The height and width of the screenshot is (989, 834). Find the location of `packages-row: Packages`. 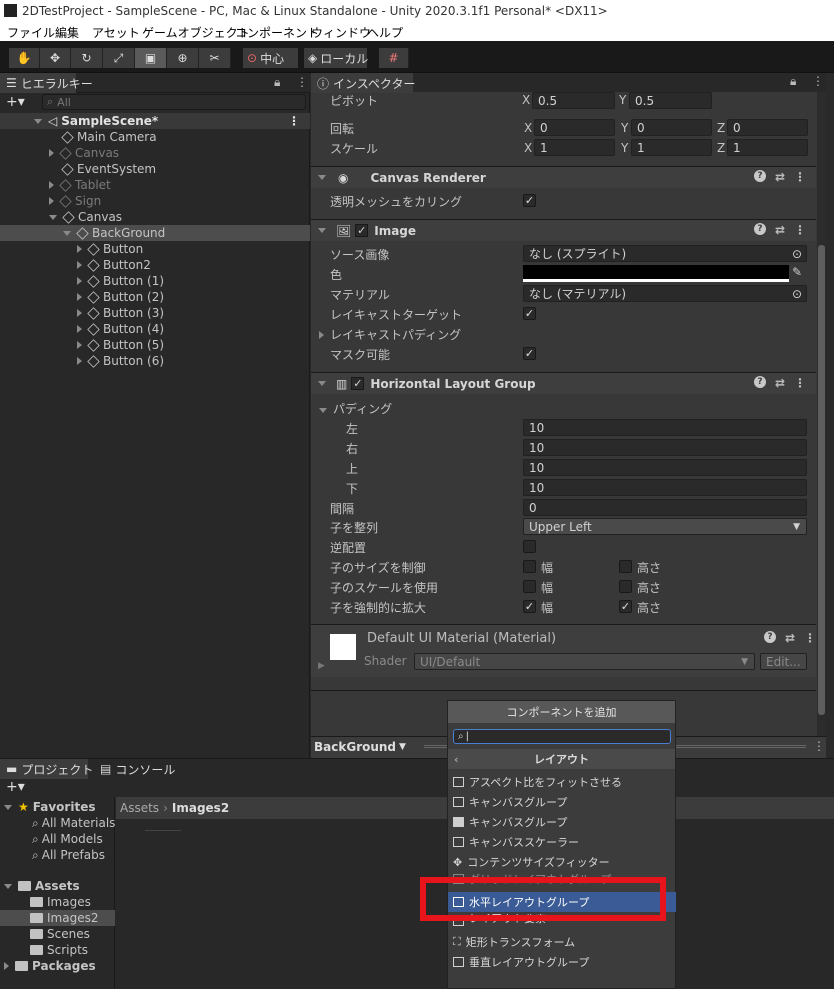

packages-row: Packages is located at coordinates (50, 966).